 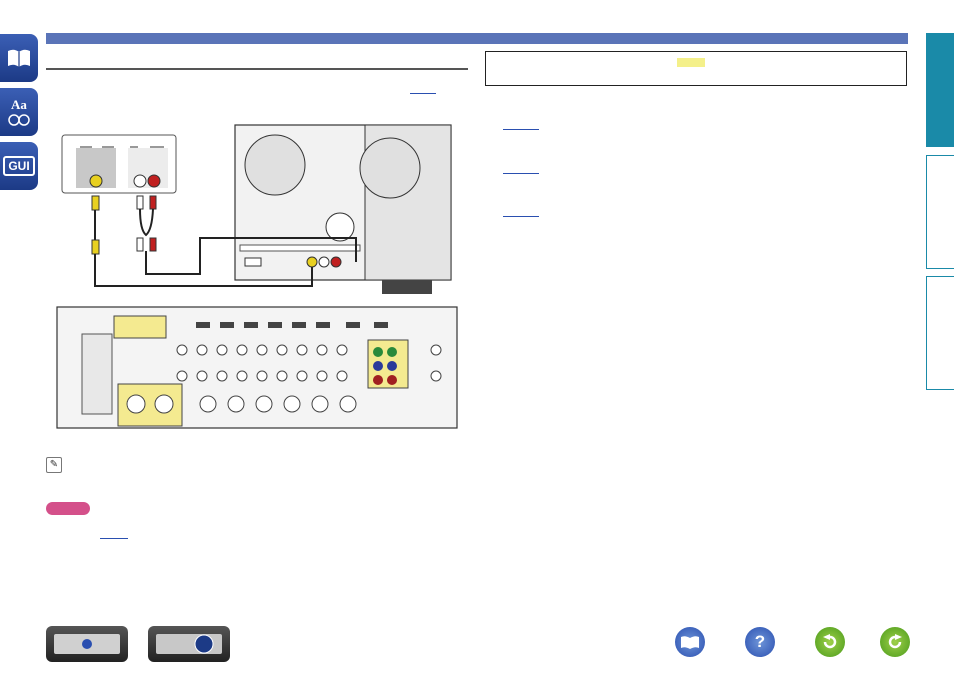 I want to click on redo-arrow-icon, so click(x=895, y=641).